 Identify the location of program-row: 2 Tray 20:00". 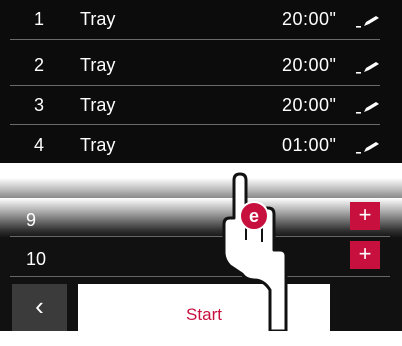
(201, 65).